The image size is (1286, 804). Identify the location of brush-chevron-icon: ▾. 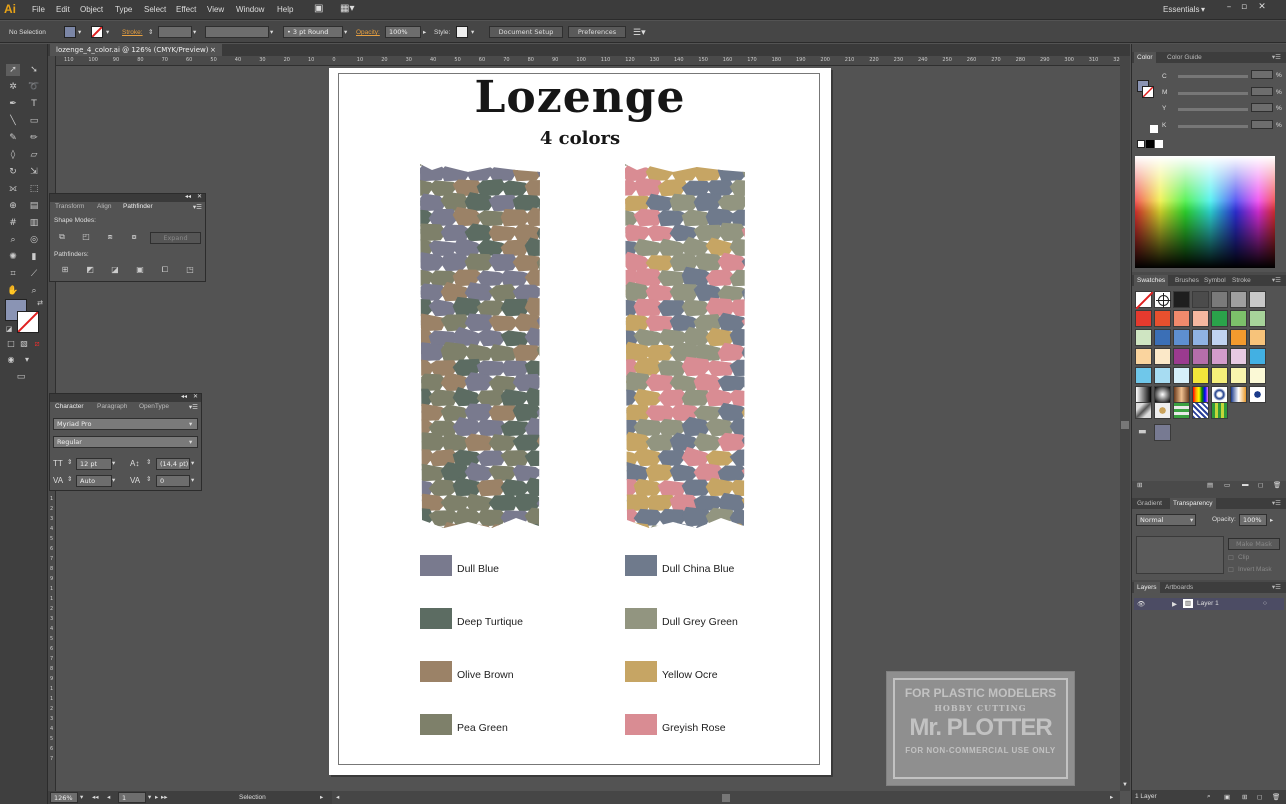
(345, 32).